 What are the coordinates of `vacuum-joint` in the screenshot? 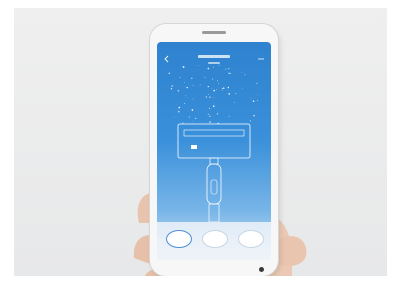 It's located at (214, 161).